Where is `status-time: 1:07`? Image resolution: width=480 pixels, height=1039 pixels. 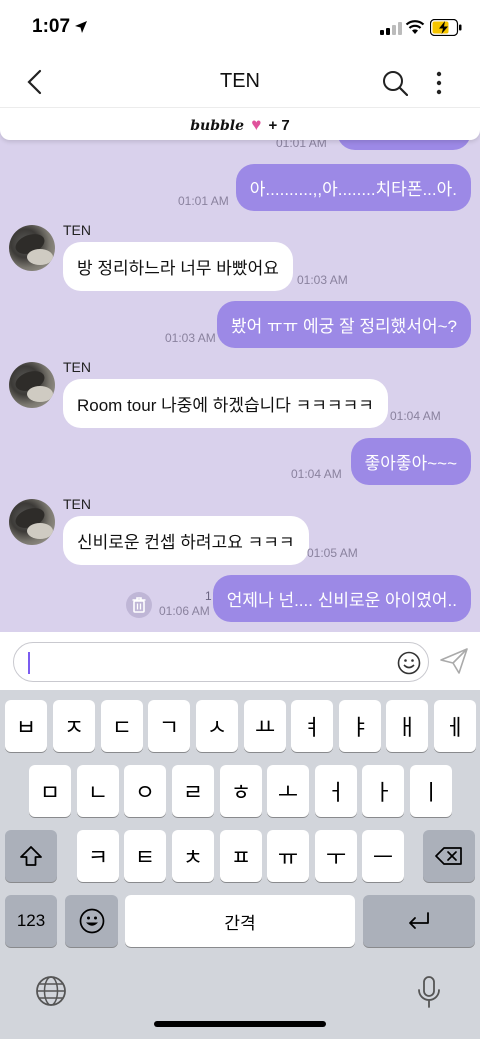 status-time: 1:07 is located at coordinates (51, 26).